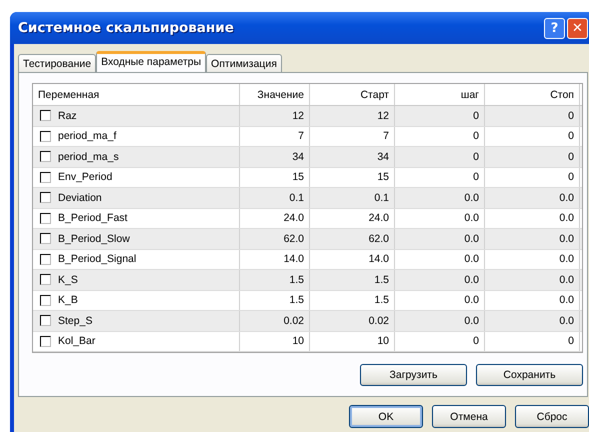 The image size is (589, 432). What do you see at coordinates (75, 320) in the screenshot?
I see `table-cell: Step_S` at bounding box center [75, 320].